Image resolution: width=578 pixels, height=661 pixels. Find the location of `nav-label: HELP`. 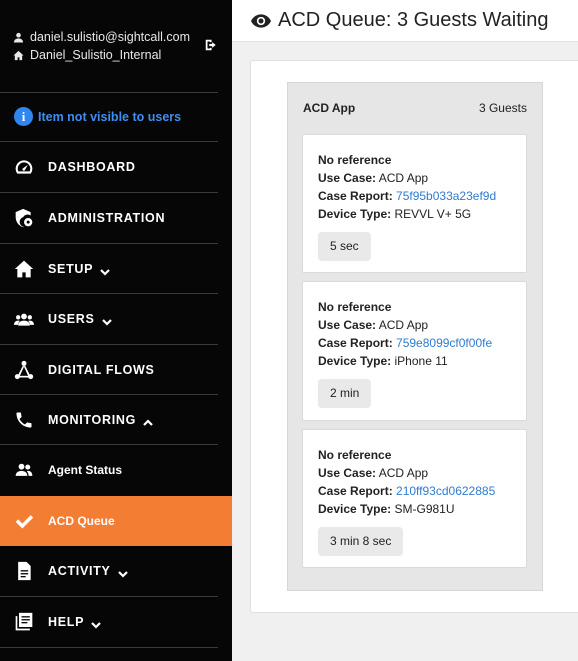

nav-label: HELP is located at coordinates (66, 622).